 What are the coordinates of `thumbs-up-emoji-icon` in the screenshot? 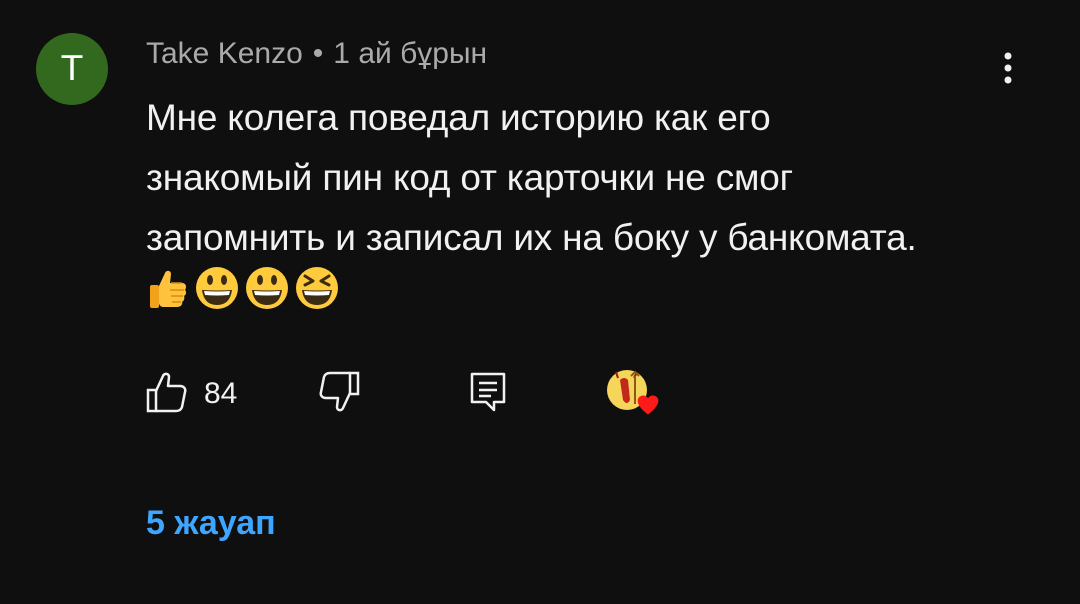 It's located at (169, 297).